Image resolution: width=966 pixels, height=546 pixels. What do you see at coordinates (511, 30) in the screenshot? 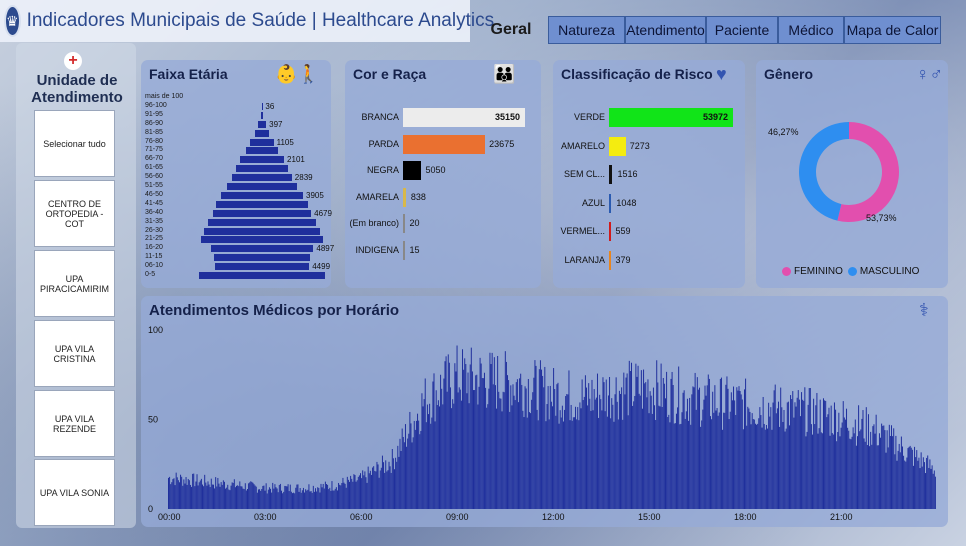
I see `tab-geral: Geral` at bounding box center [511, 30].